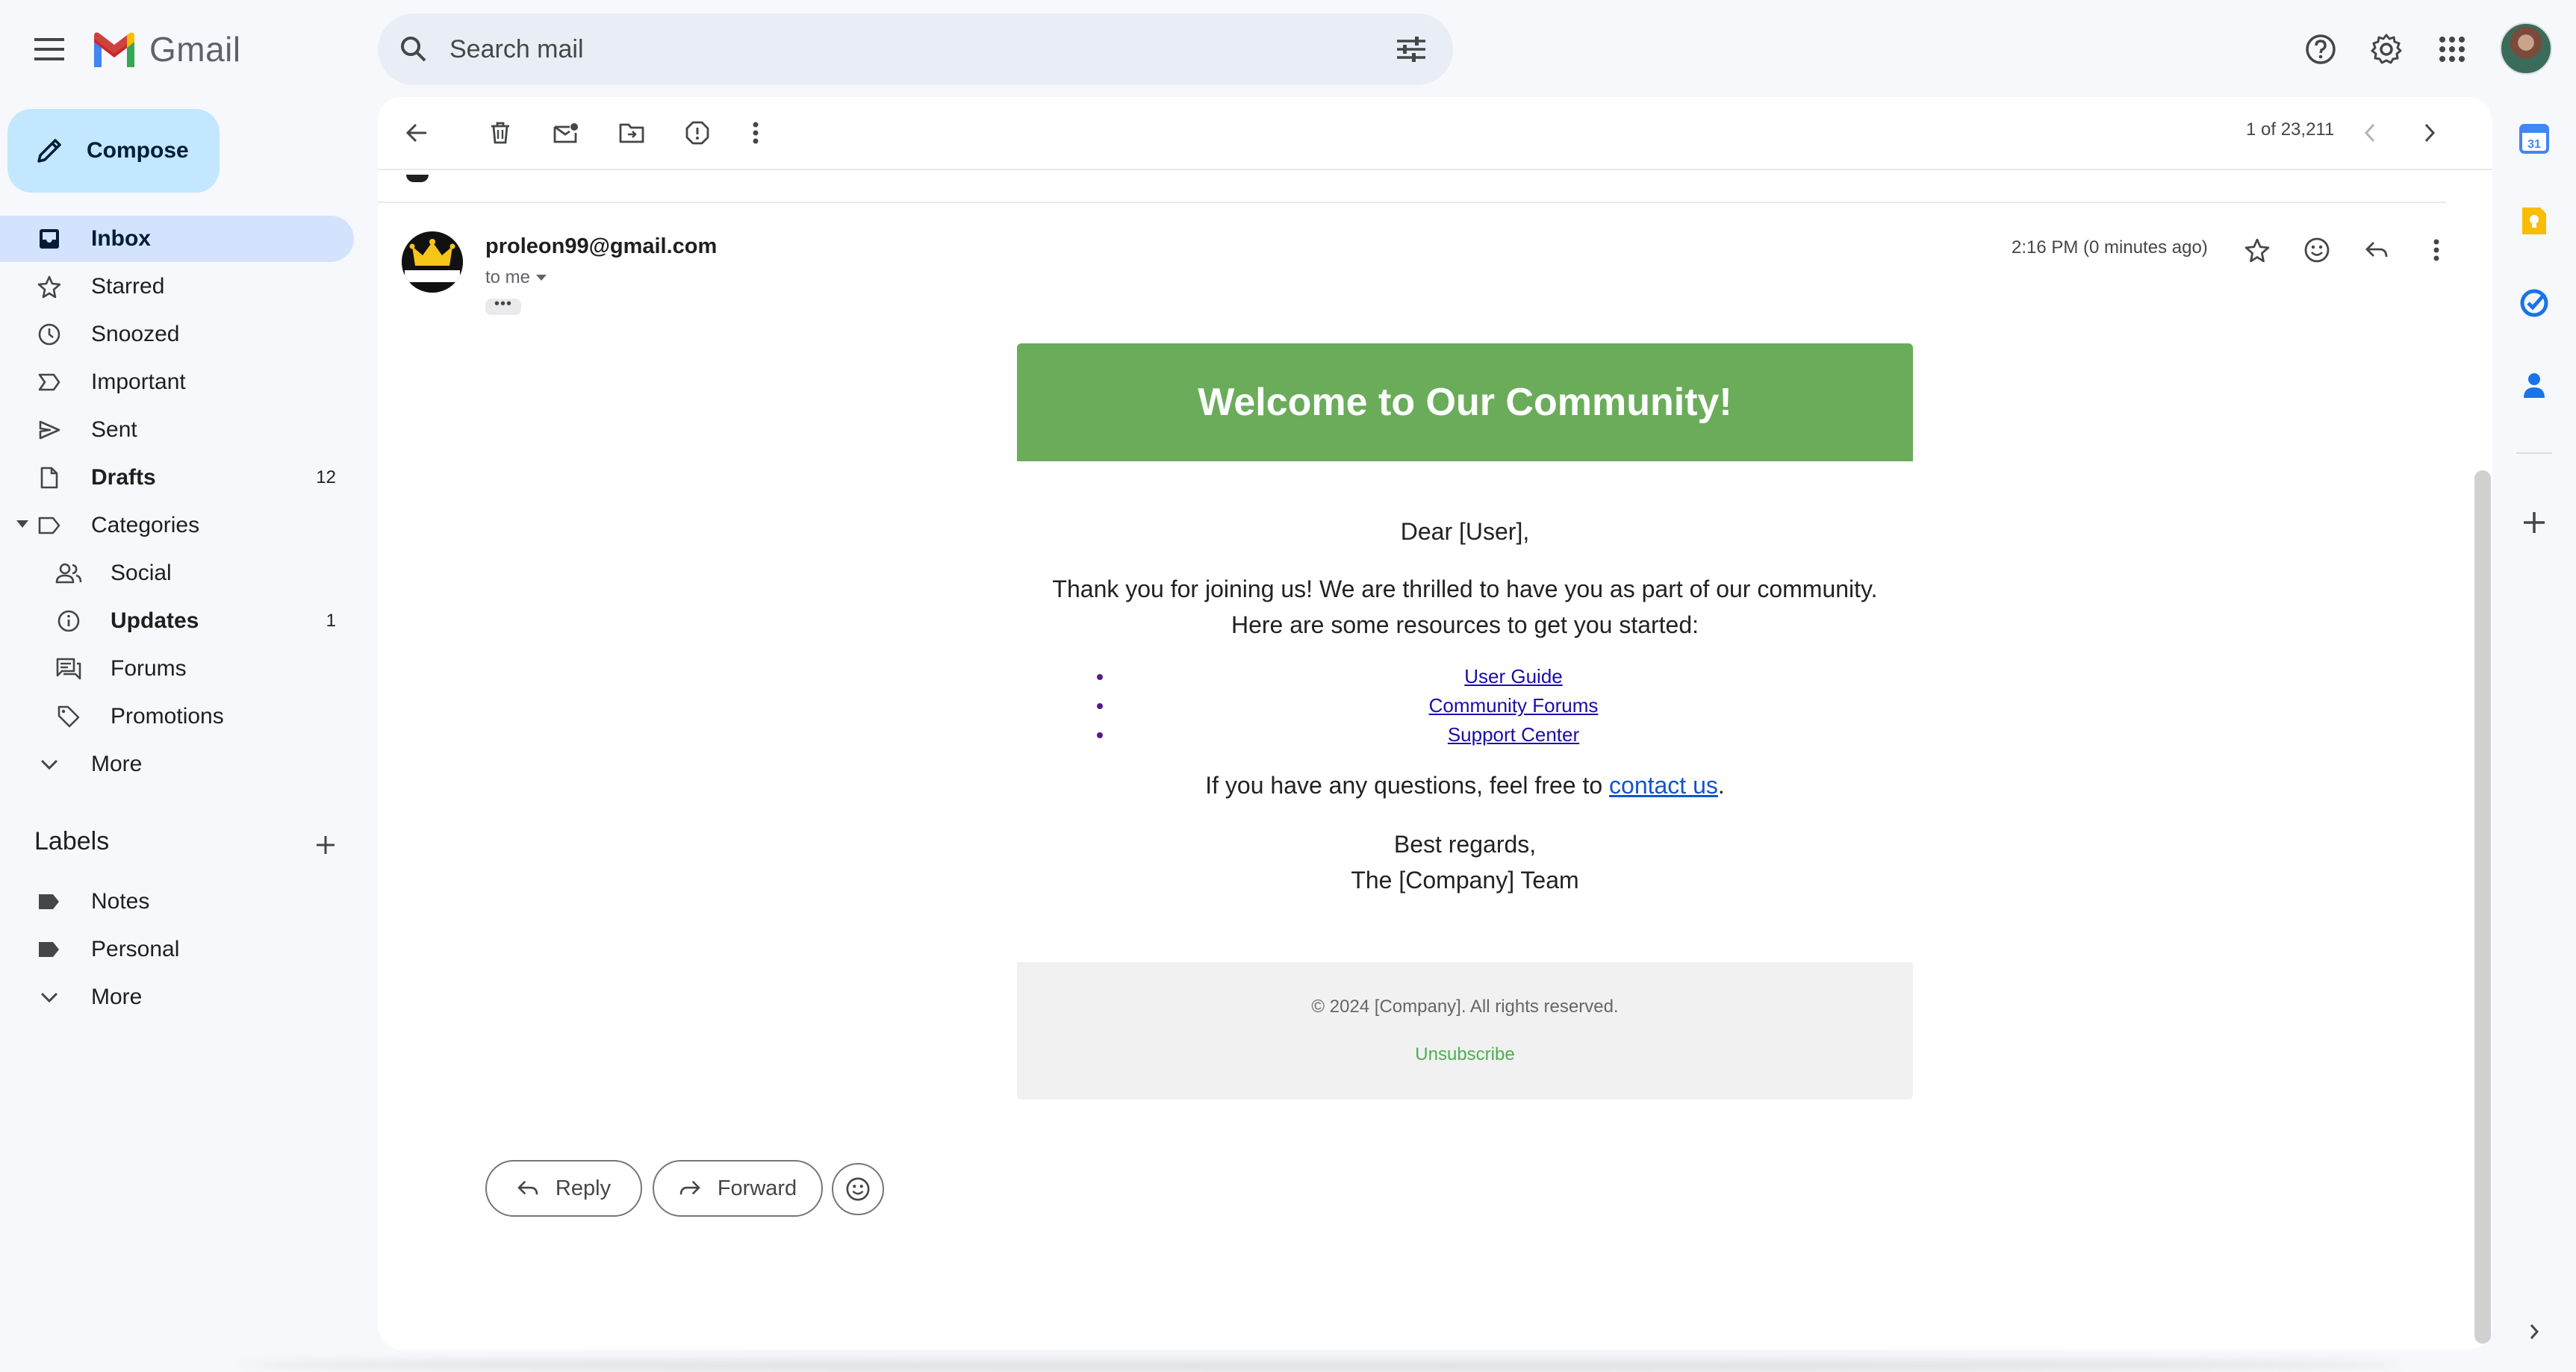 This screenshot has width=2576, height=1372. Describe the element at coordinates (432, 262) in the screenshot. I see `sender-avatar` at that location.